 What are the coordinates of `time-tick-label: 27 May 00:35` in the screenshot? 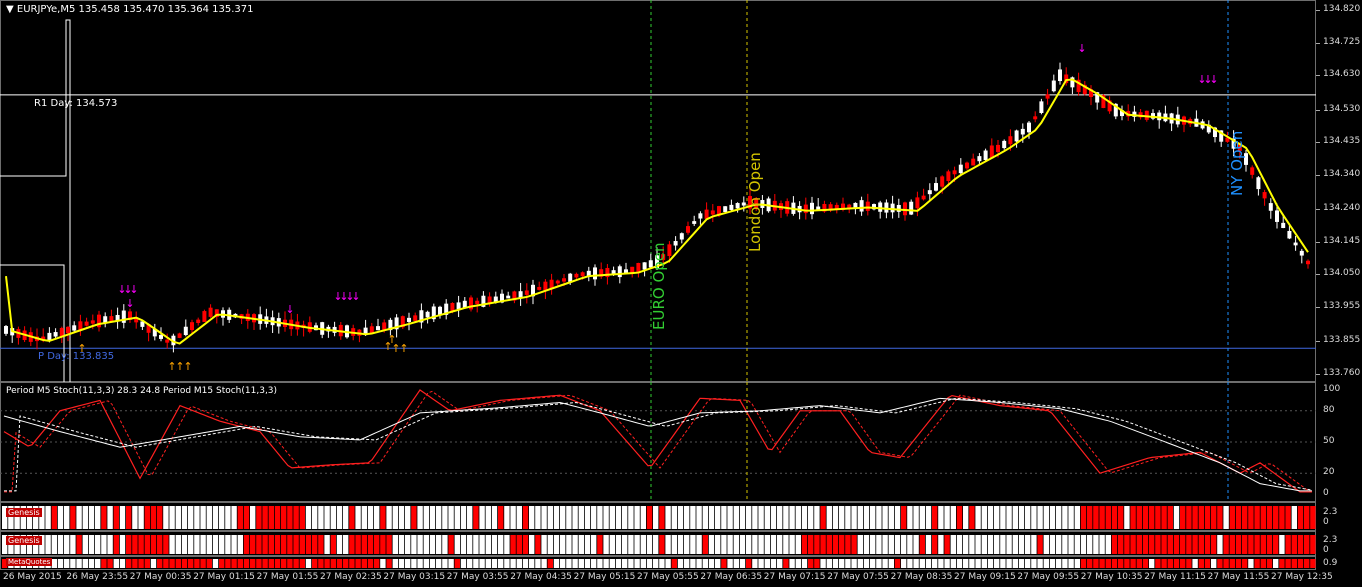 It's located at (160, 577).